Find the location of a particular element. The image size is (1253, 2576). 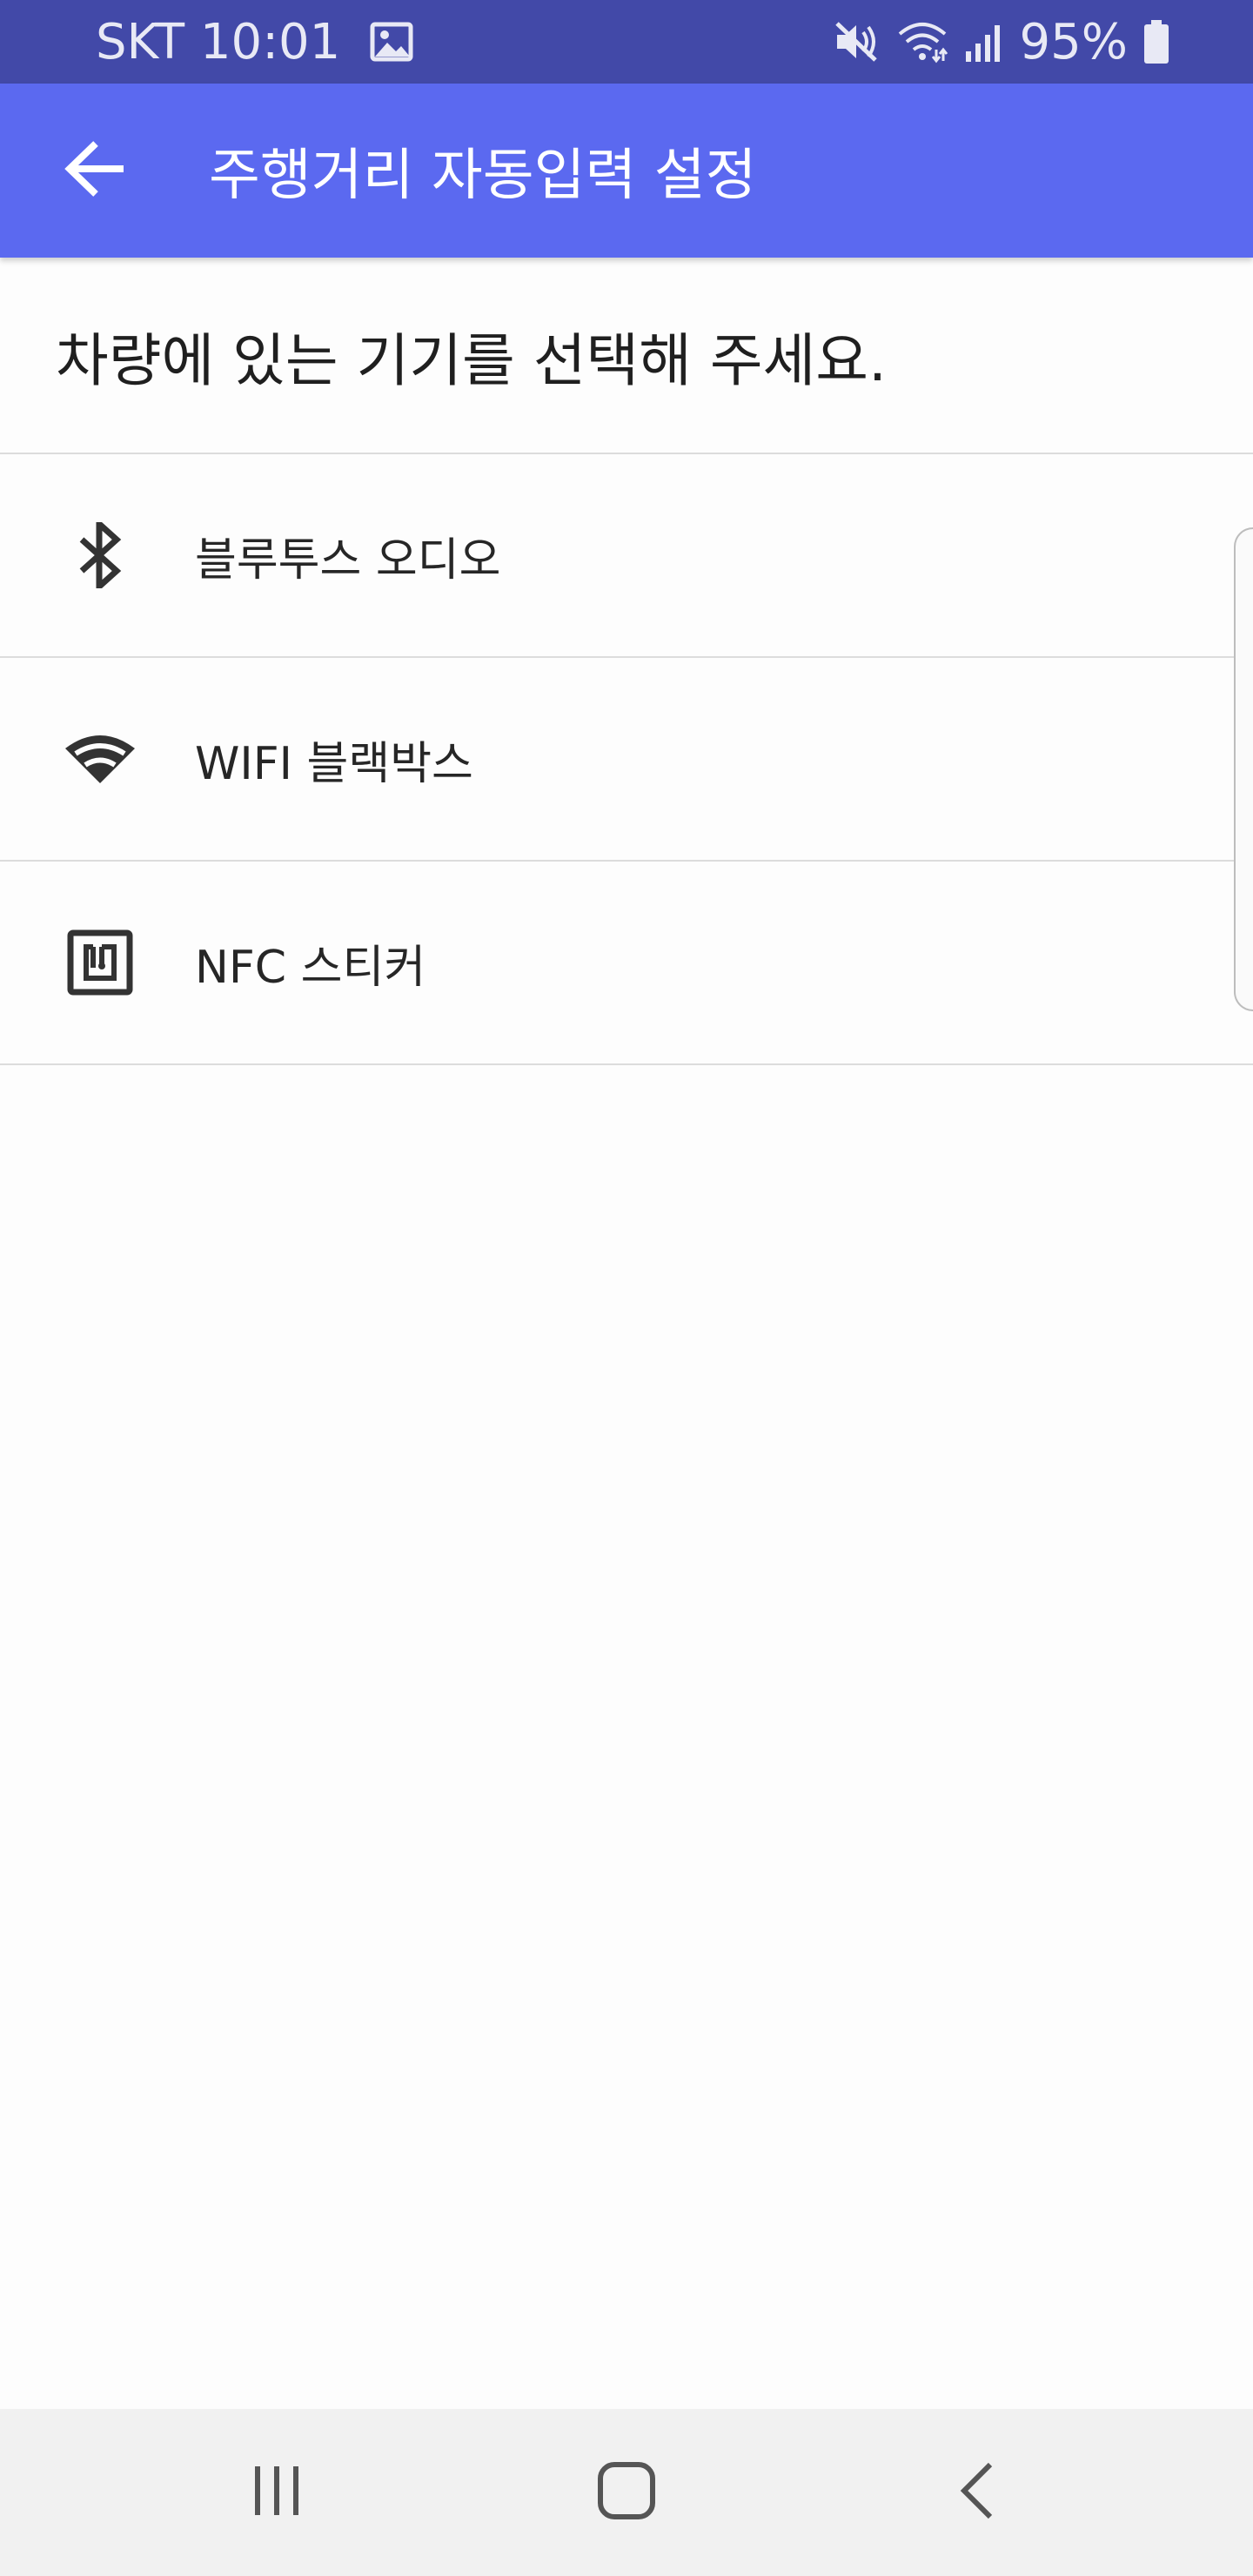

device-item-bluetooth: 블루투스 오디오 is located at coordinates (626, 555).